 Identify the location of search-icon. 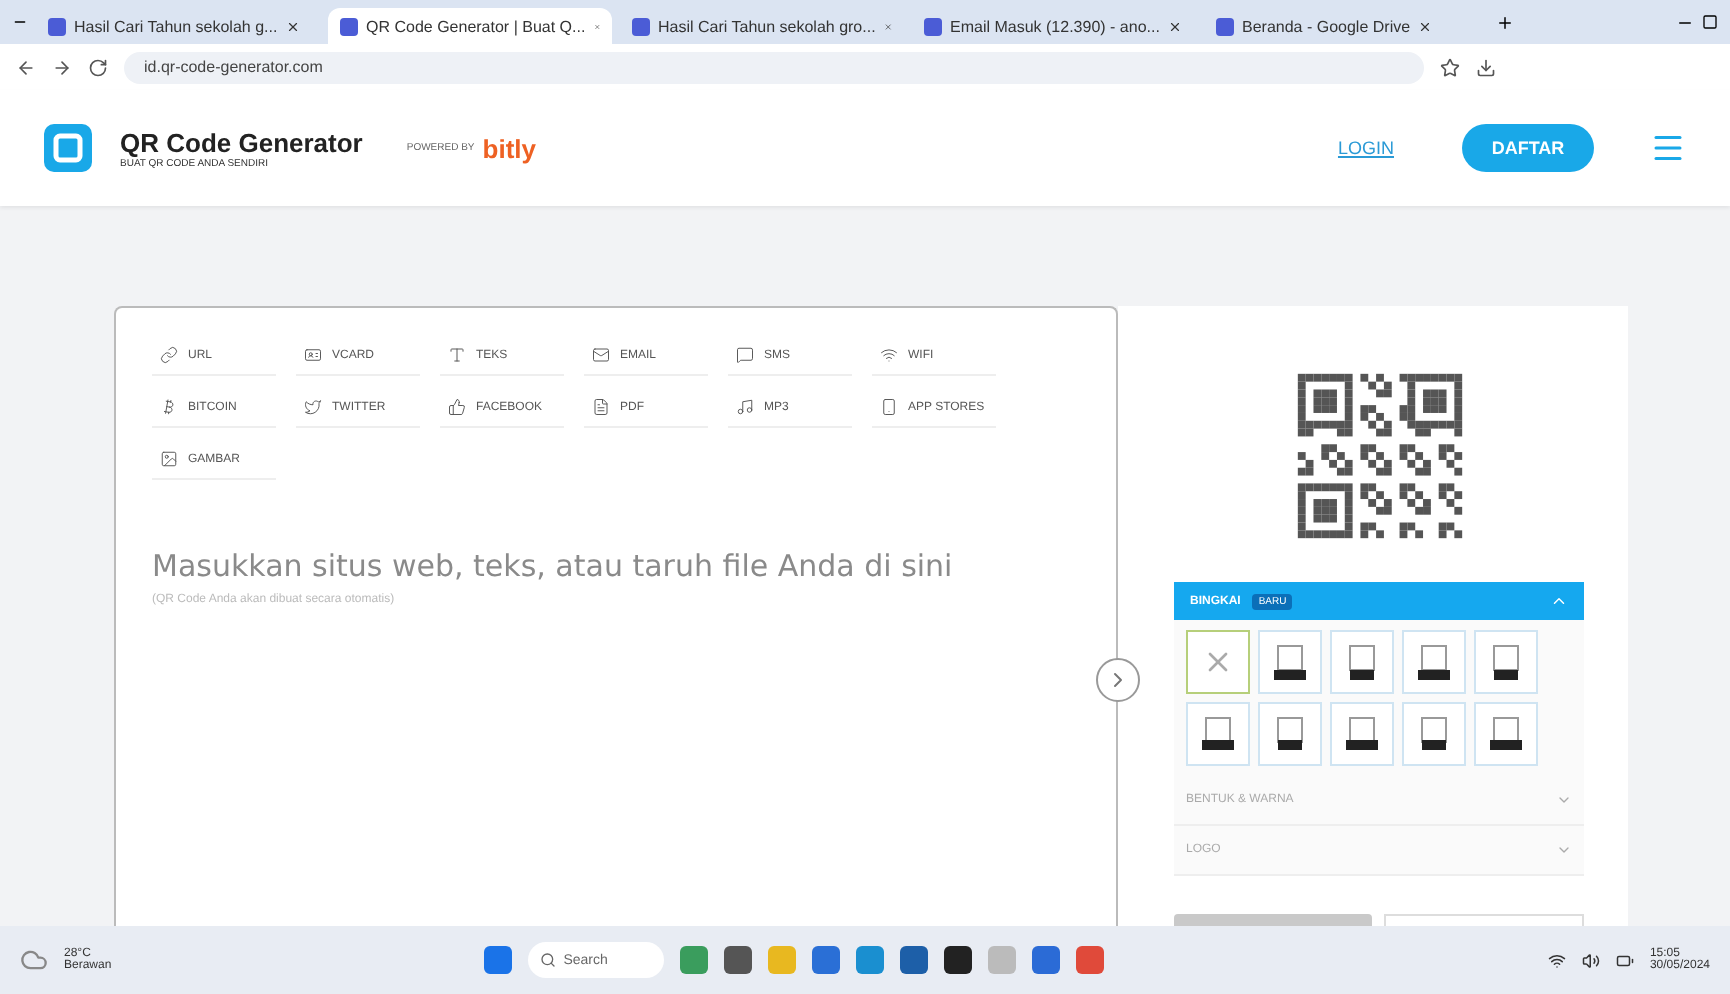
(547, 960).